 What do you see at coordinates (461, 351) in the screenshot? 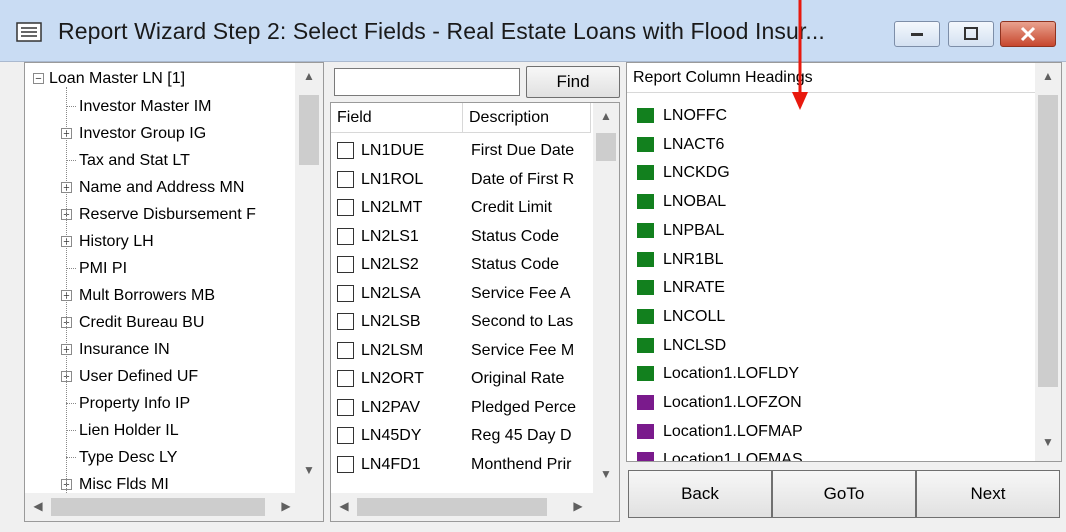
I see `field-row: LN2LSM Service Fee M` at bounding box center [461, 351].